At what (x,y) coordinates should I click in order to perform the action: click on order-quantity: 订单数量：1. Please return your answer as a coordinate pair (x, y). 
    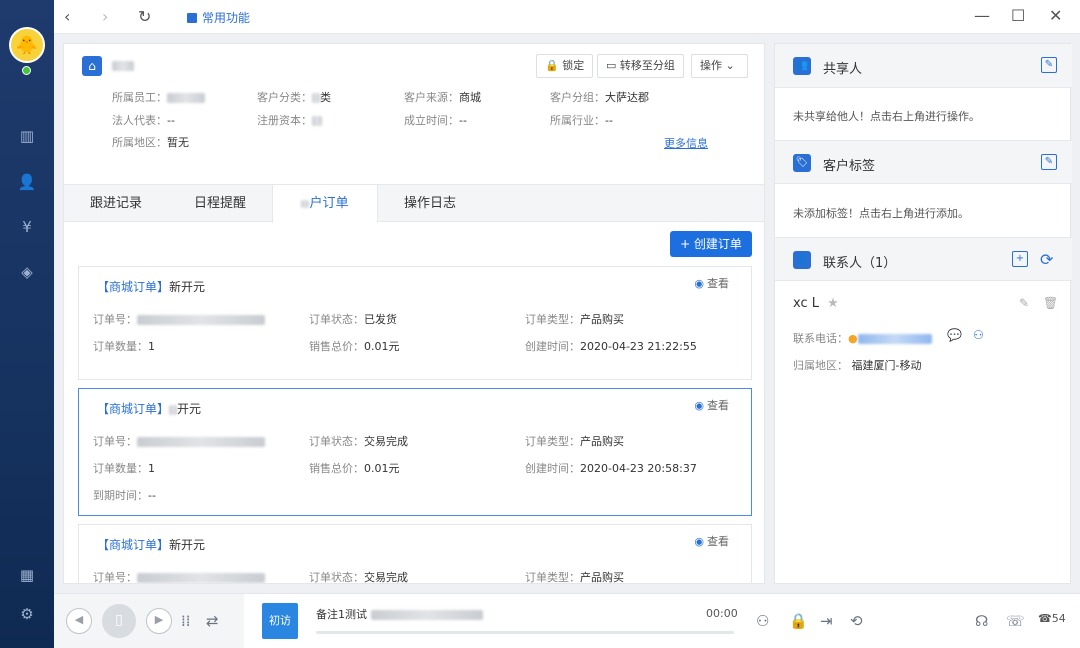
    Looking at the image, I should click on (124, 346).